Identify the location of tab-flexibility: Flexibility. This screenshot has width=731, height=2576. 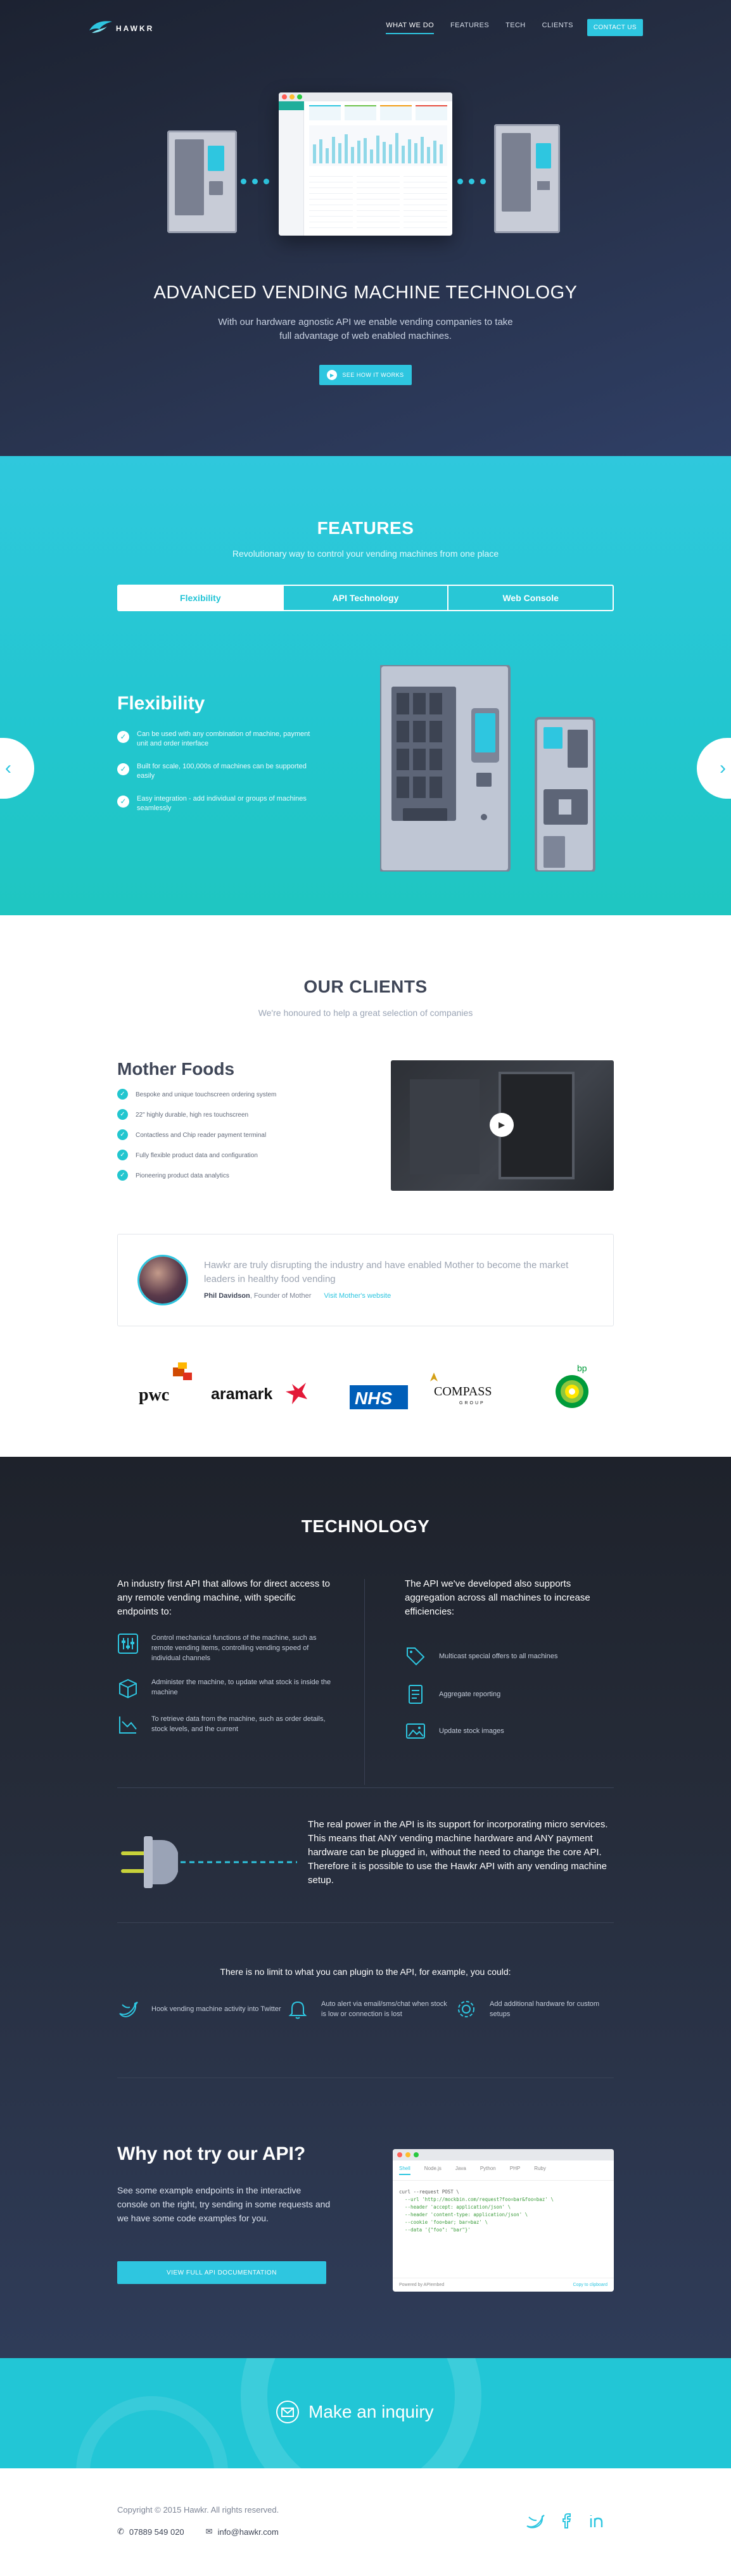
(200, 598).